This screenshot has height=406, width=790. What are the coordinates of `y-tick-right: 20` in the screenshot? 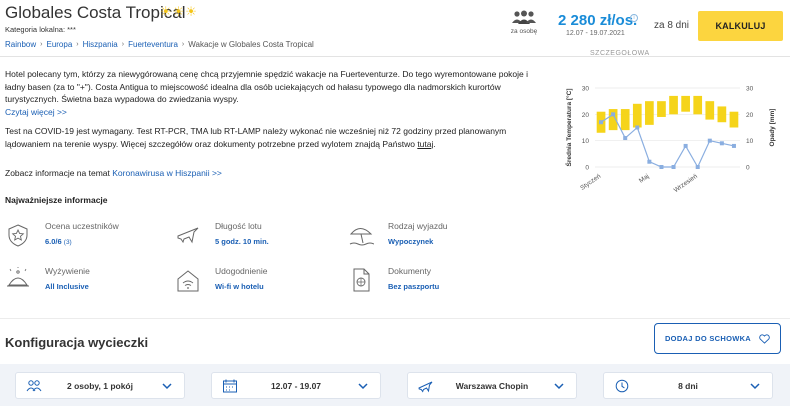 It's located at (750, 115).